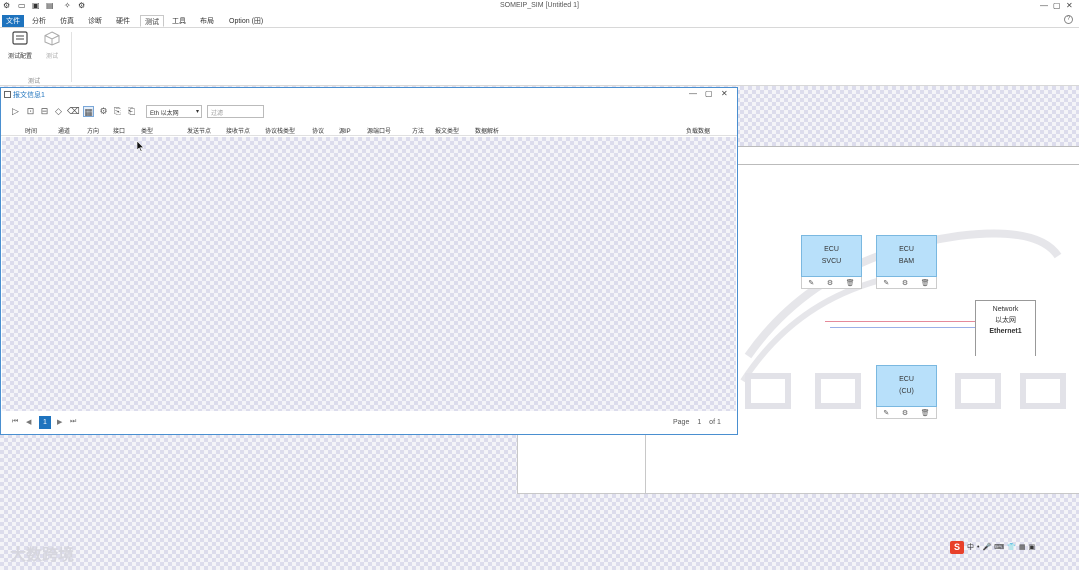  What do you see at coordinates (1011, 547) in the screenshot?
I see `skin-icon: 👕` at bounding box center [1011, 547].